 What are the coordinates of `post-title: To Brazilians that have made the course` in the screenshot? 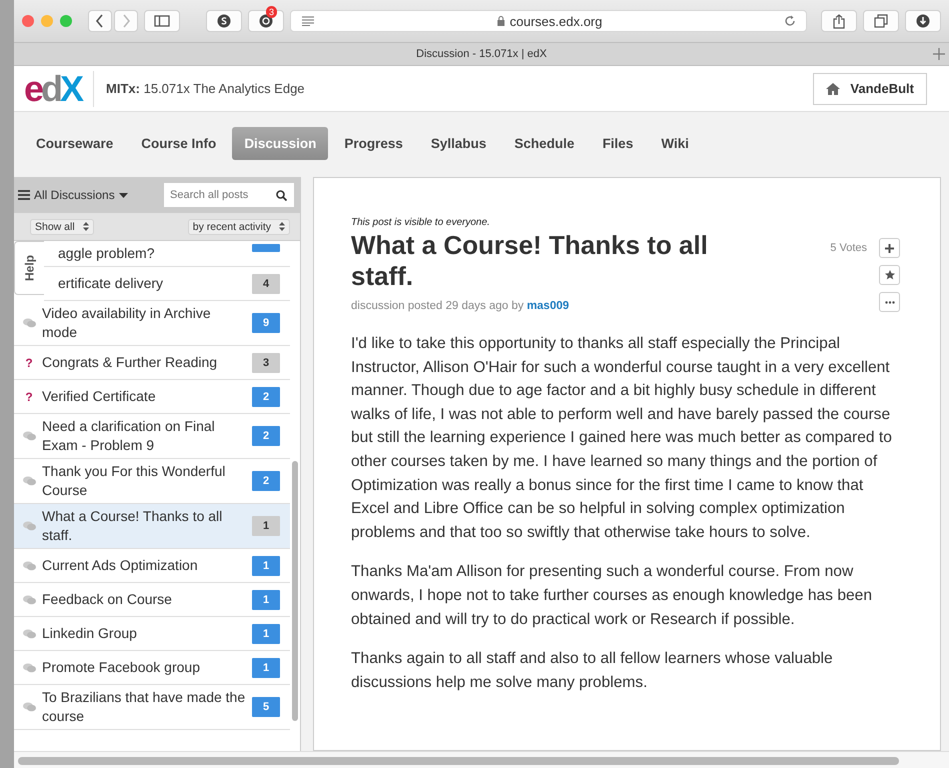 It's located at (144, 707).